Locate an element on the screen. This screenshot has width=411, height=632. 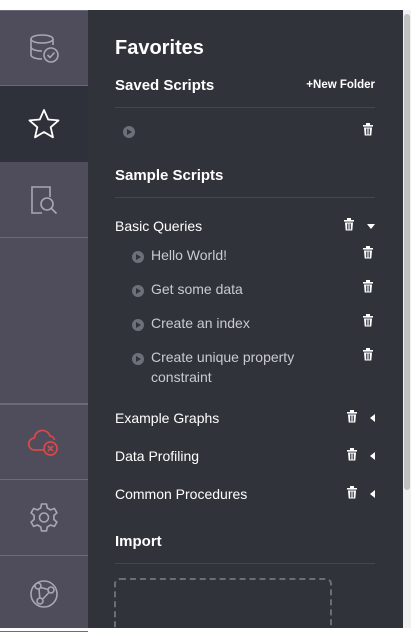
sidebar-item-cloud is located at coordinates (44, 442).